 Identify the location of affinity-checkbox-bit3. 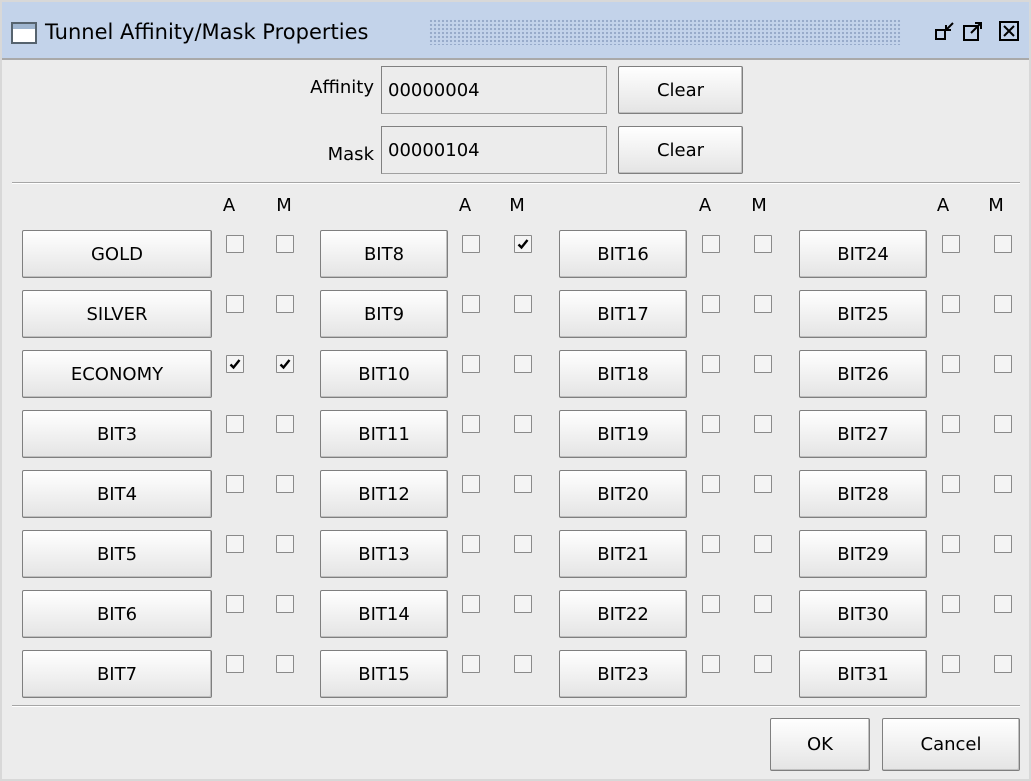
(235, 424).